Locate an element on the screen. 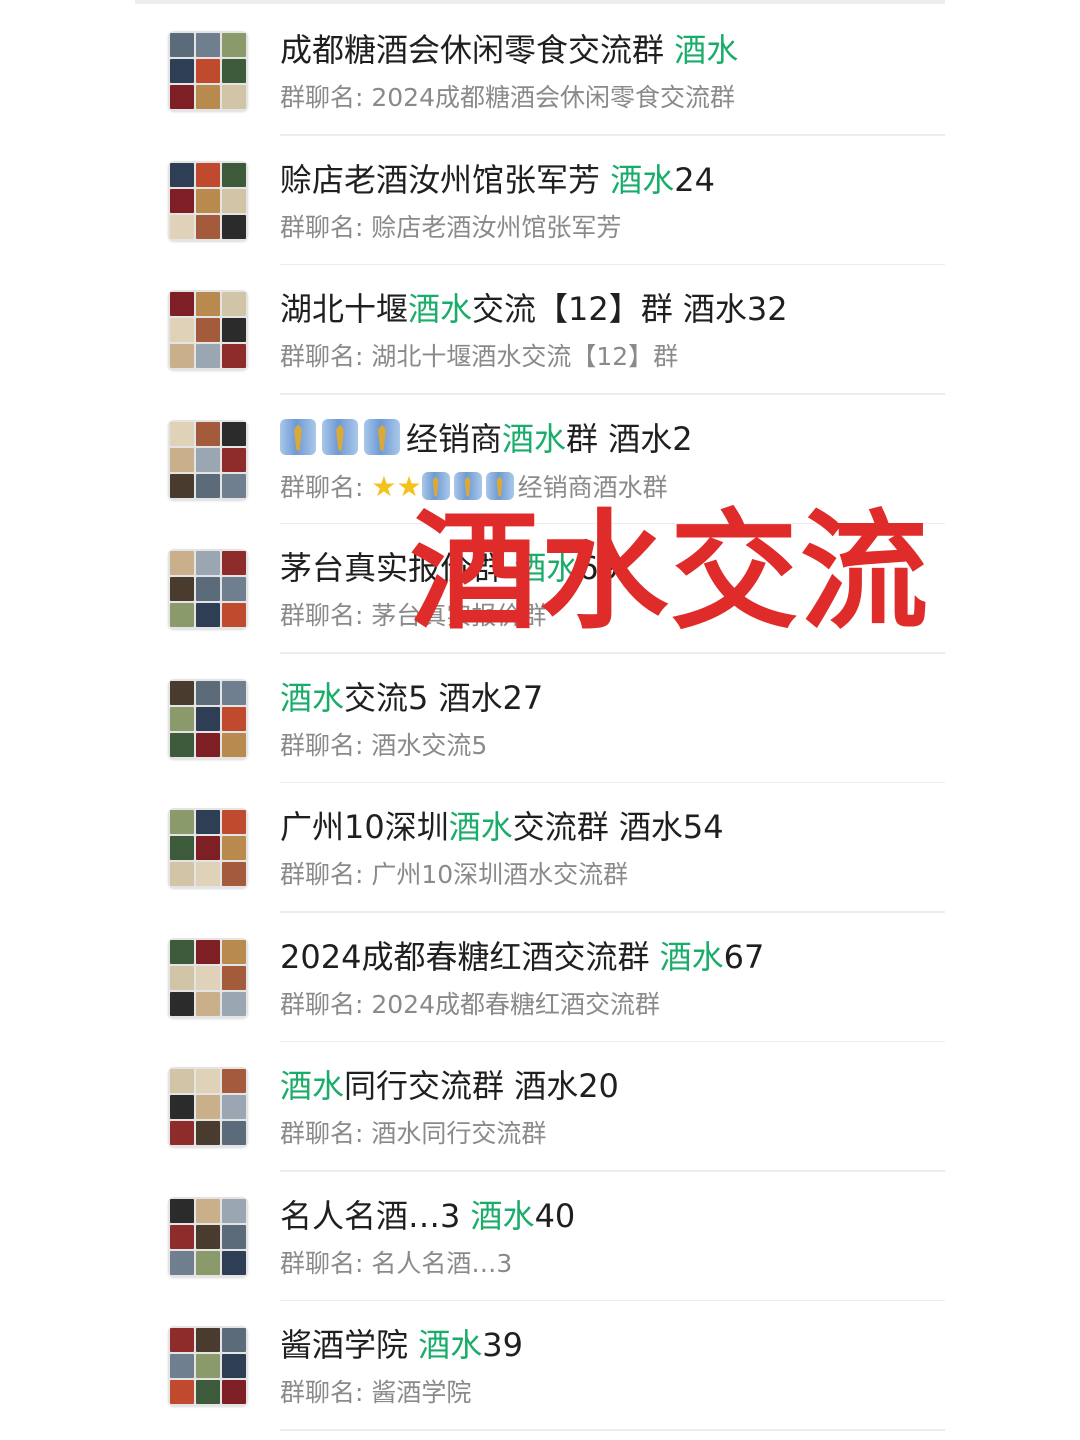 Image resolution: width=1080 pixels, height=1440 pixels. group-title: 2024成都春糖红酒交流群 酒水67 is located at coordinates (522, 956).